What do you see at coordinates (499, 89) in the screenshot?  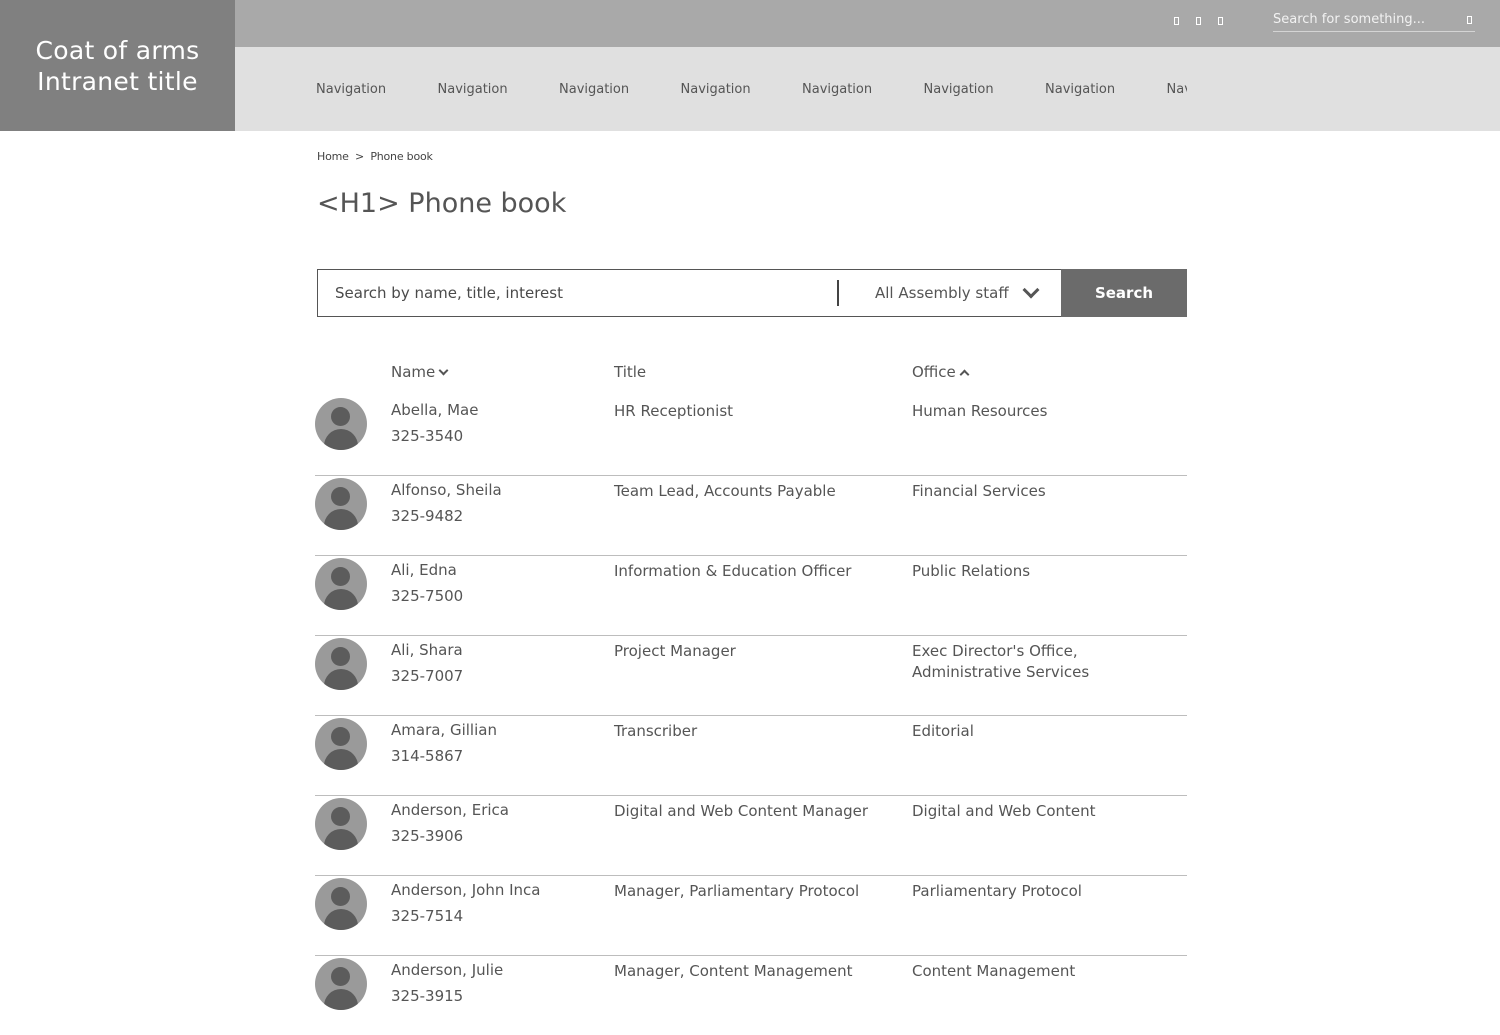 I see `nav-item-2: Navigation` at bounding box center [499, 89].